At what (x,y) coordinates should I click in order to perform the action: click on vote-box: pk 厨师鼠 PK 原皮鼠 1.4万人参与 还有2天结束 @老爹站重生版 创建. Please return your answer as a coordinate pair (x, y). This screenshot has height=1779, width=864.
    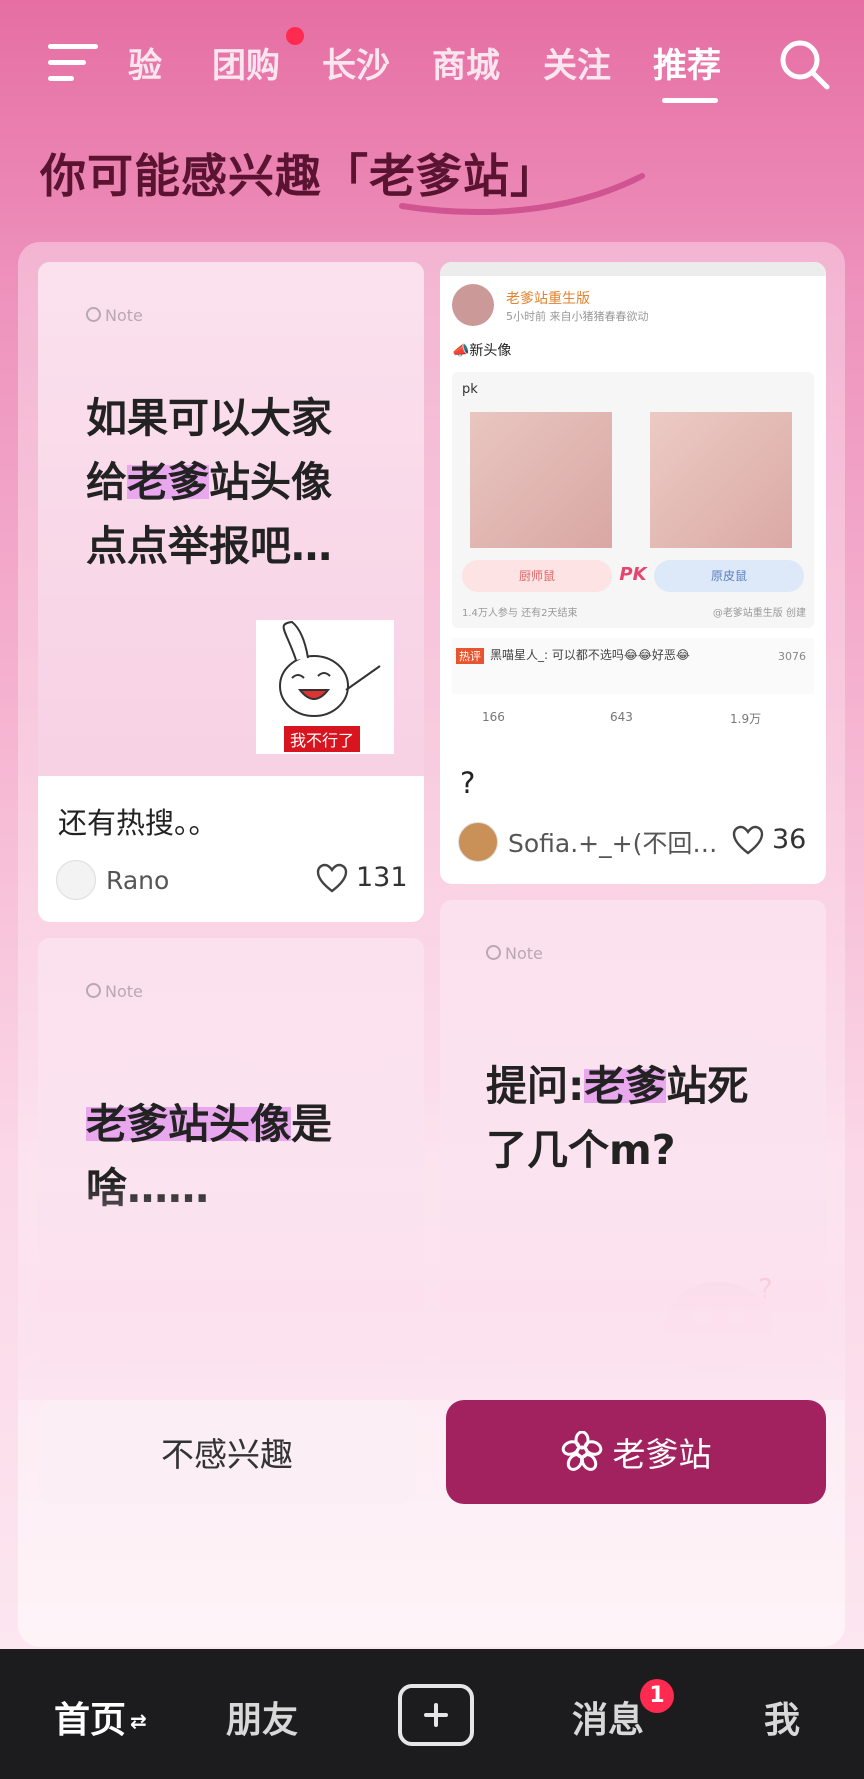
    Looking at the image, I should click on (633, 500).